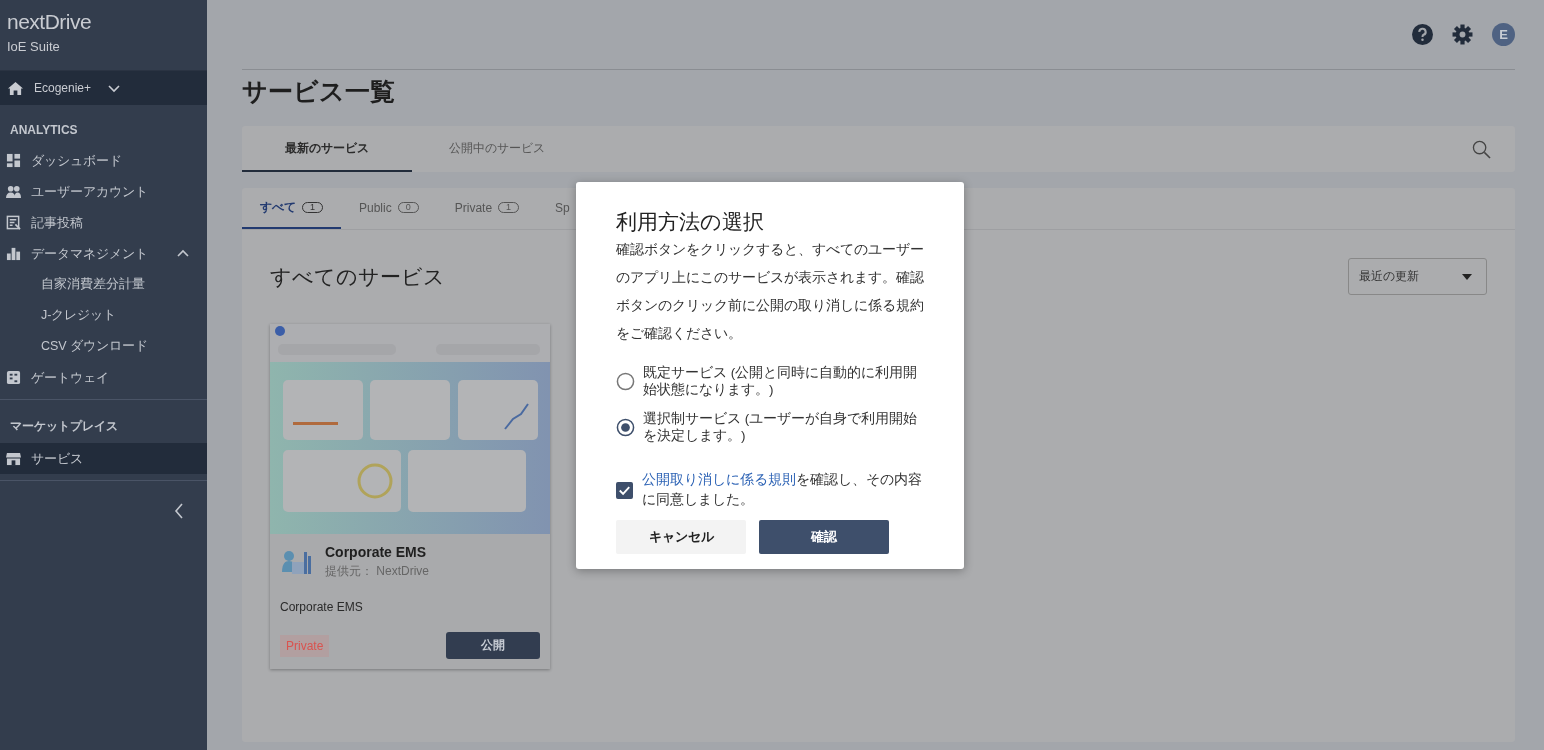  I want to click on help-icon, so click(1422, 34).